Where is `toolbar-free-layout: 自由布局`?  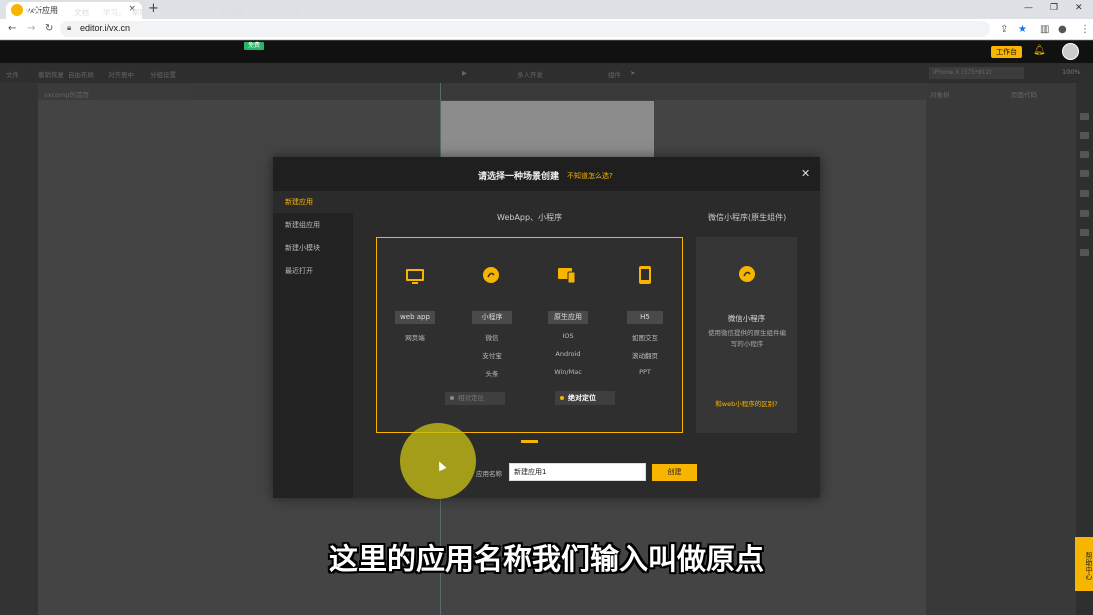
toolbar-free-layout: 自由布局 is located at coordinates (81, 74).